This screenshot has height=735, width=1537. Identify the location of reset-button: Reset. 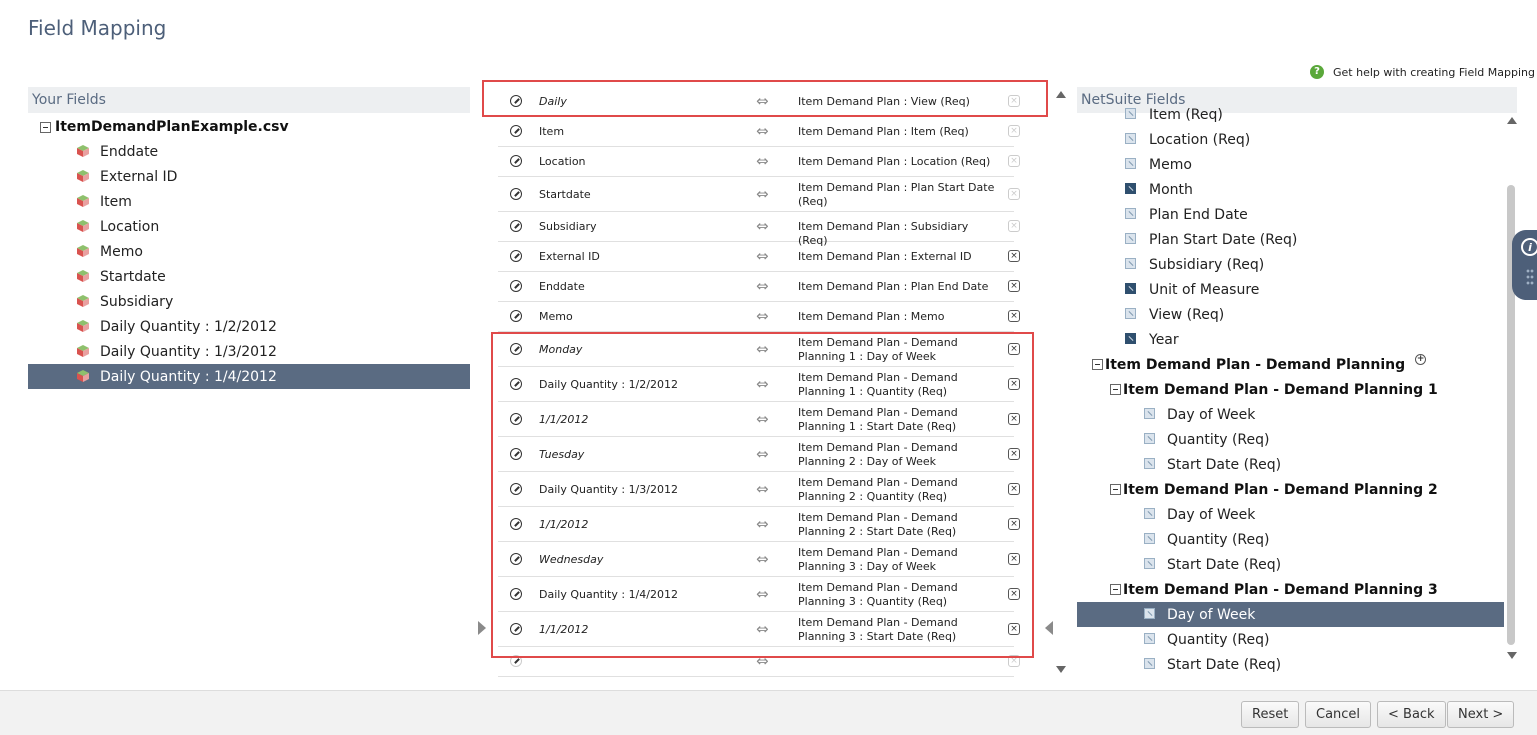
(1270, 714).